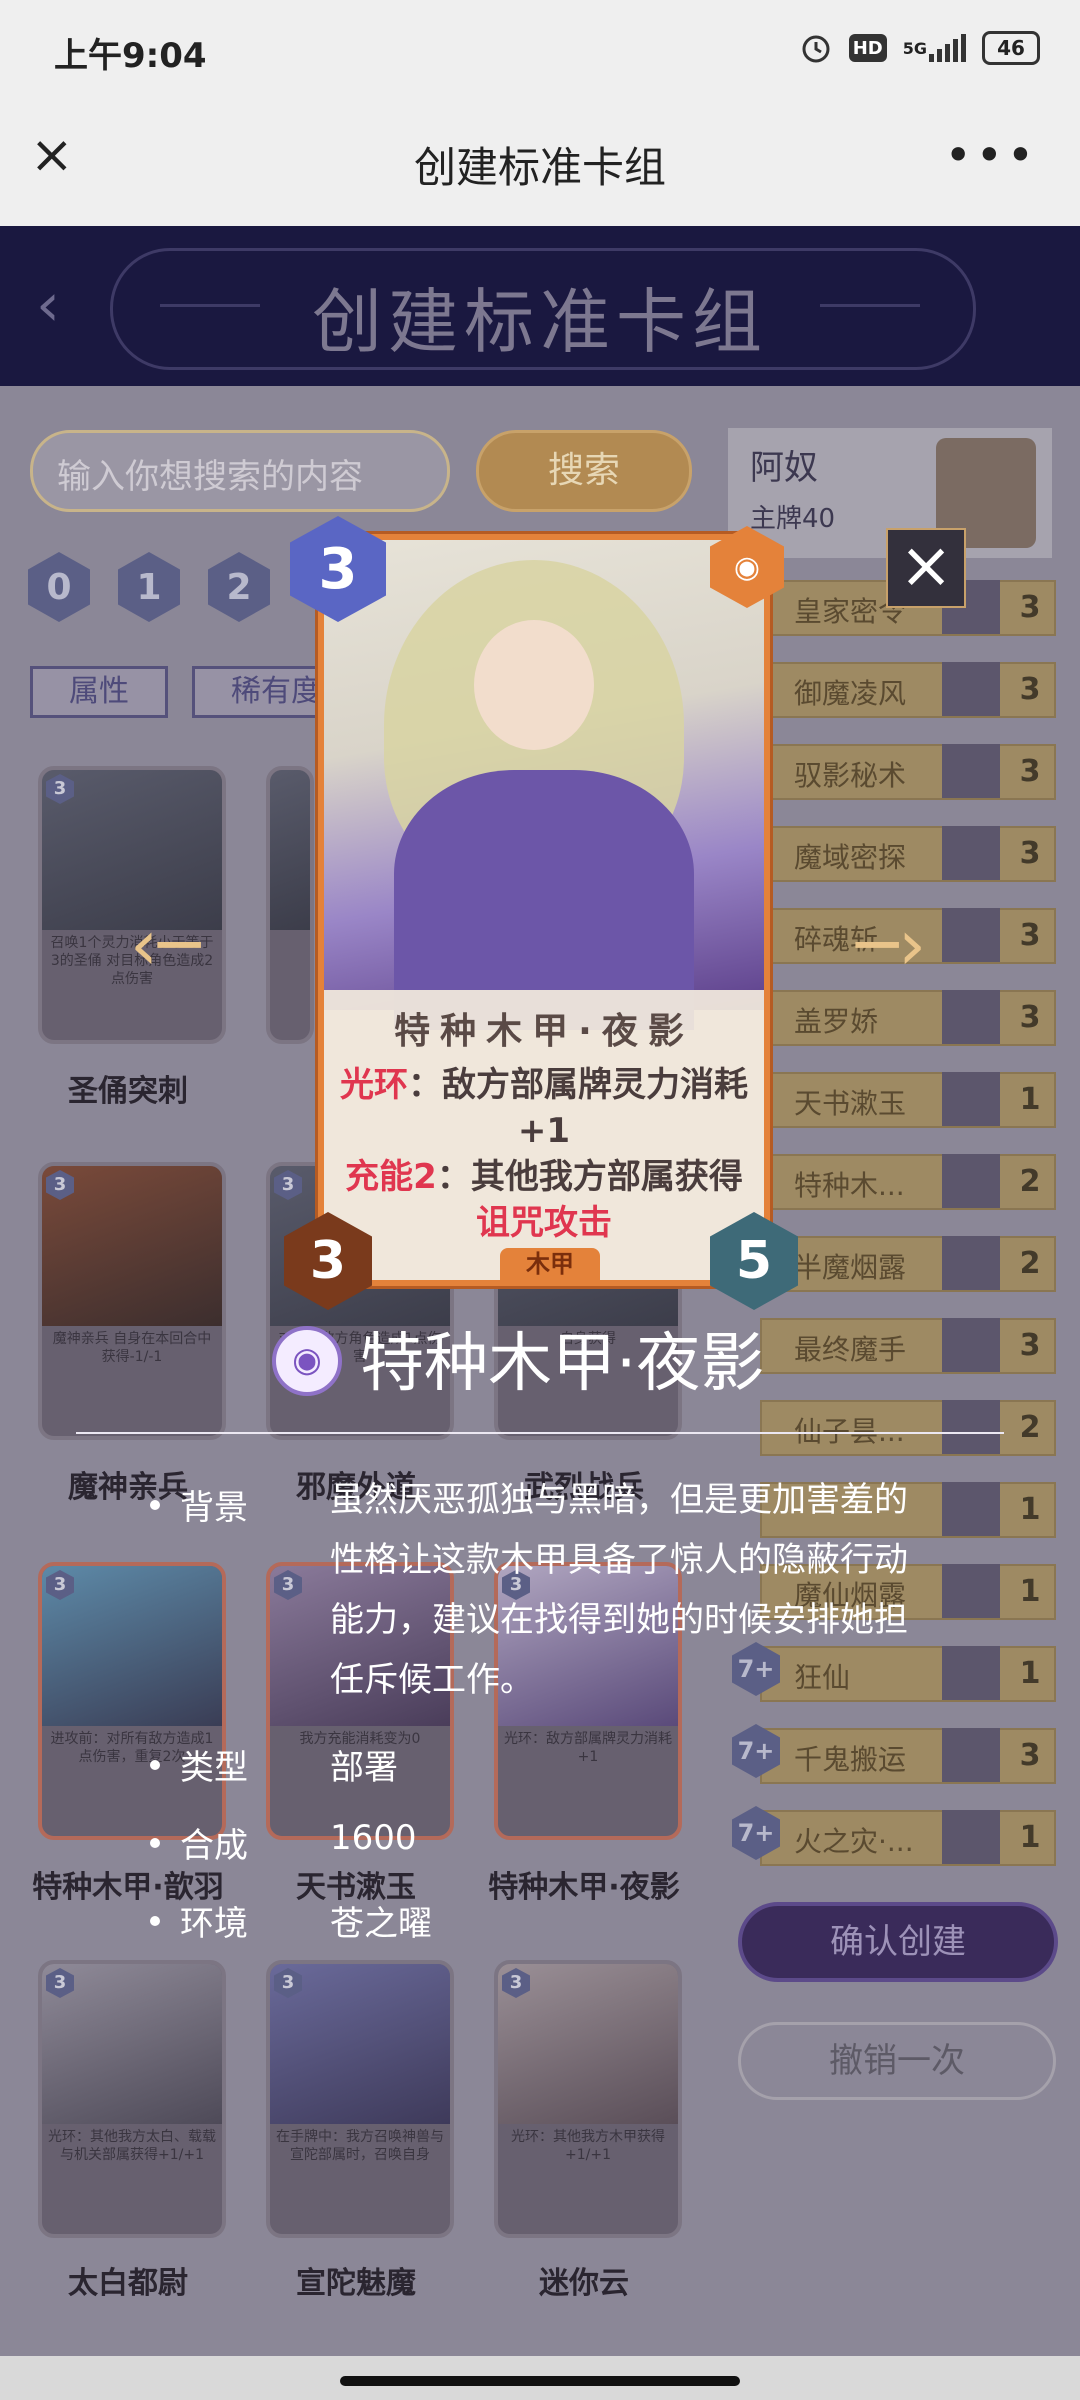 The height and width of the screenshot is (2400, 1080). Describe the element at coordinates (128, 2283) in the screenshot. I see `card-name: 太白都尉` at that location.